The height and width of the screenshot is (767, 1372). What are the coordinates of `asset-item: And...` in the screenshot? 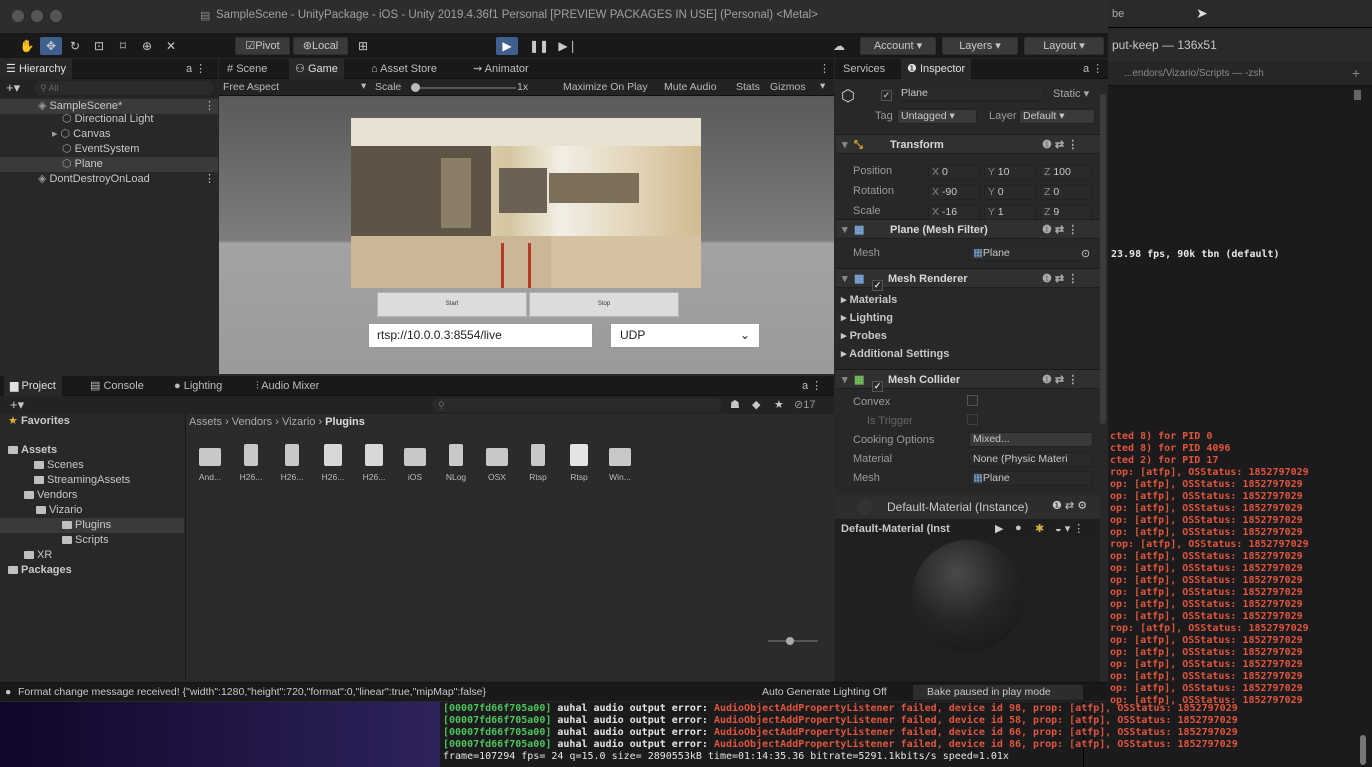 It's located at (210, 463).